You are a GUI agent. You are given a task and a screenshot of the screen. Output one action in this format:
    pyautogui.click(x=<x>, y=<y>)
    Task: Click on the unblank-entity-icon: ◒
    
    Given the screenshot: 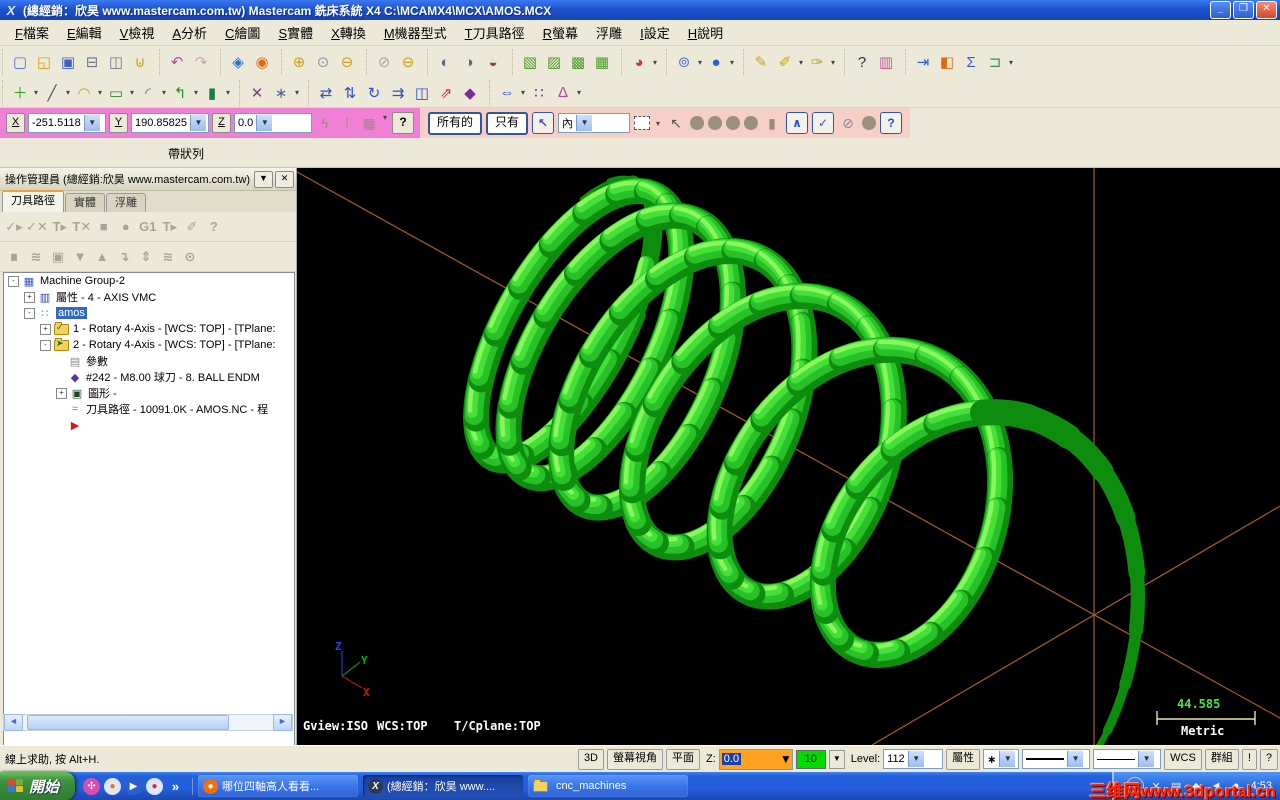 What is the action you would take?
    pyautogui.click(x=493, y=62)
    